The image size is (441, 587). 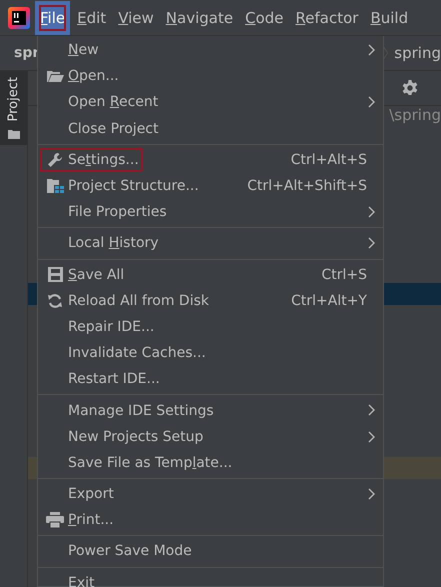 What do you see at coordinates (417, 53) in the screenshot?
I see `breadcrumb: spring` at bounding box center [417, 53].